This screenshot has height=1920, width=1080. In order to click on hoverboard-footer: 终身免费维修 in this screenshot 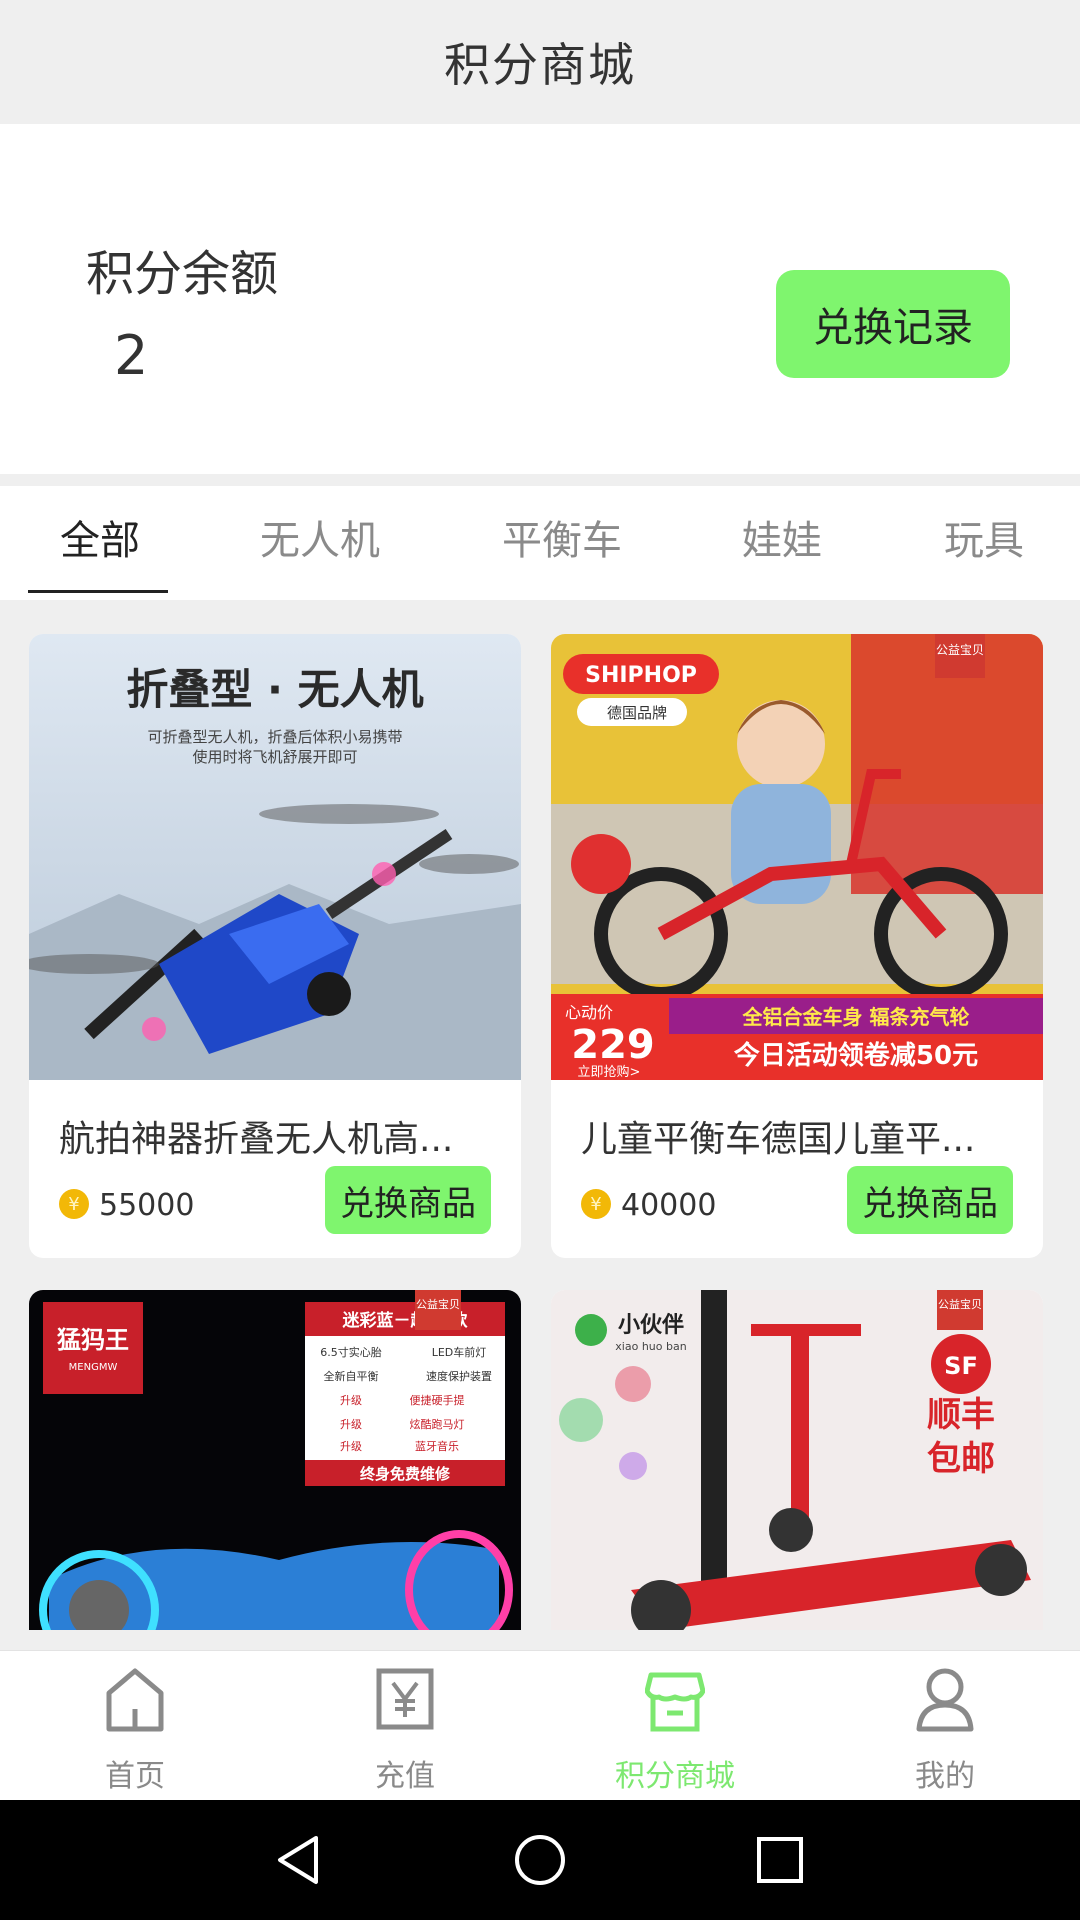, I will do `click(405, 1474)`.